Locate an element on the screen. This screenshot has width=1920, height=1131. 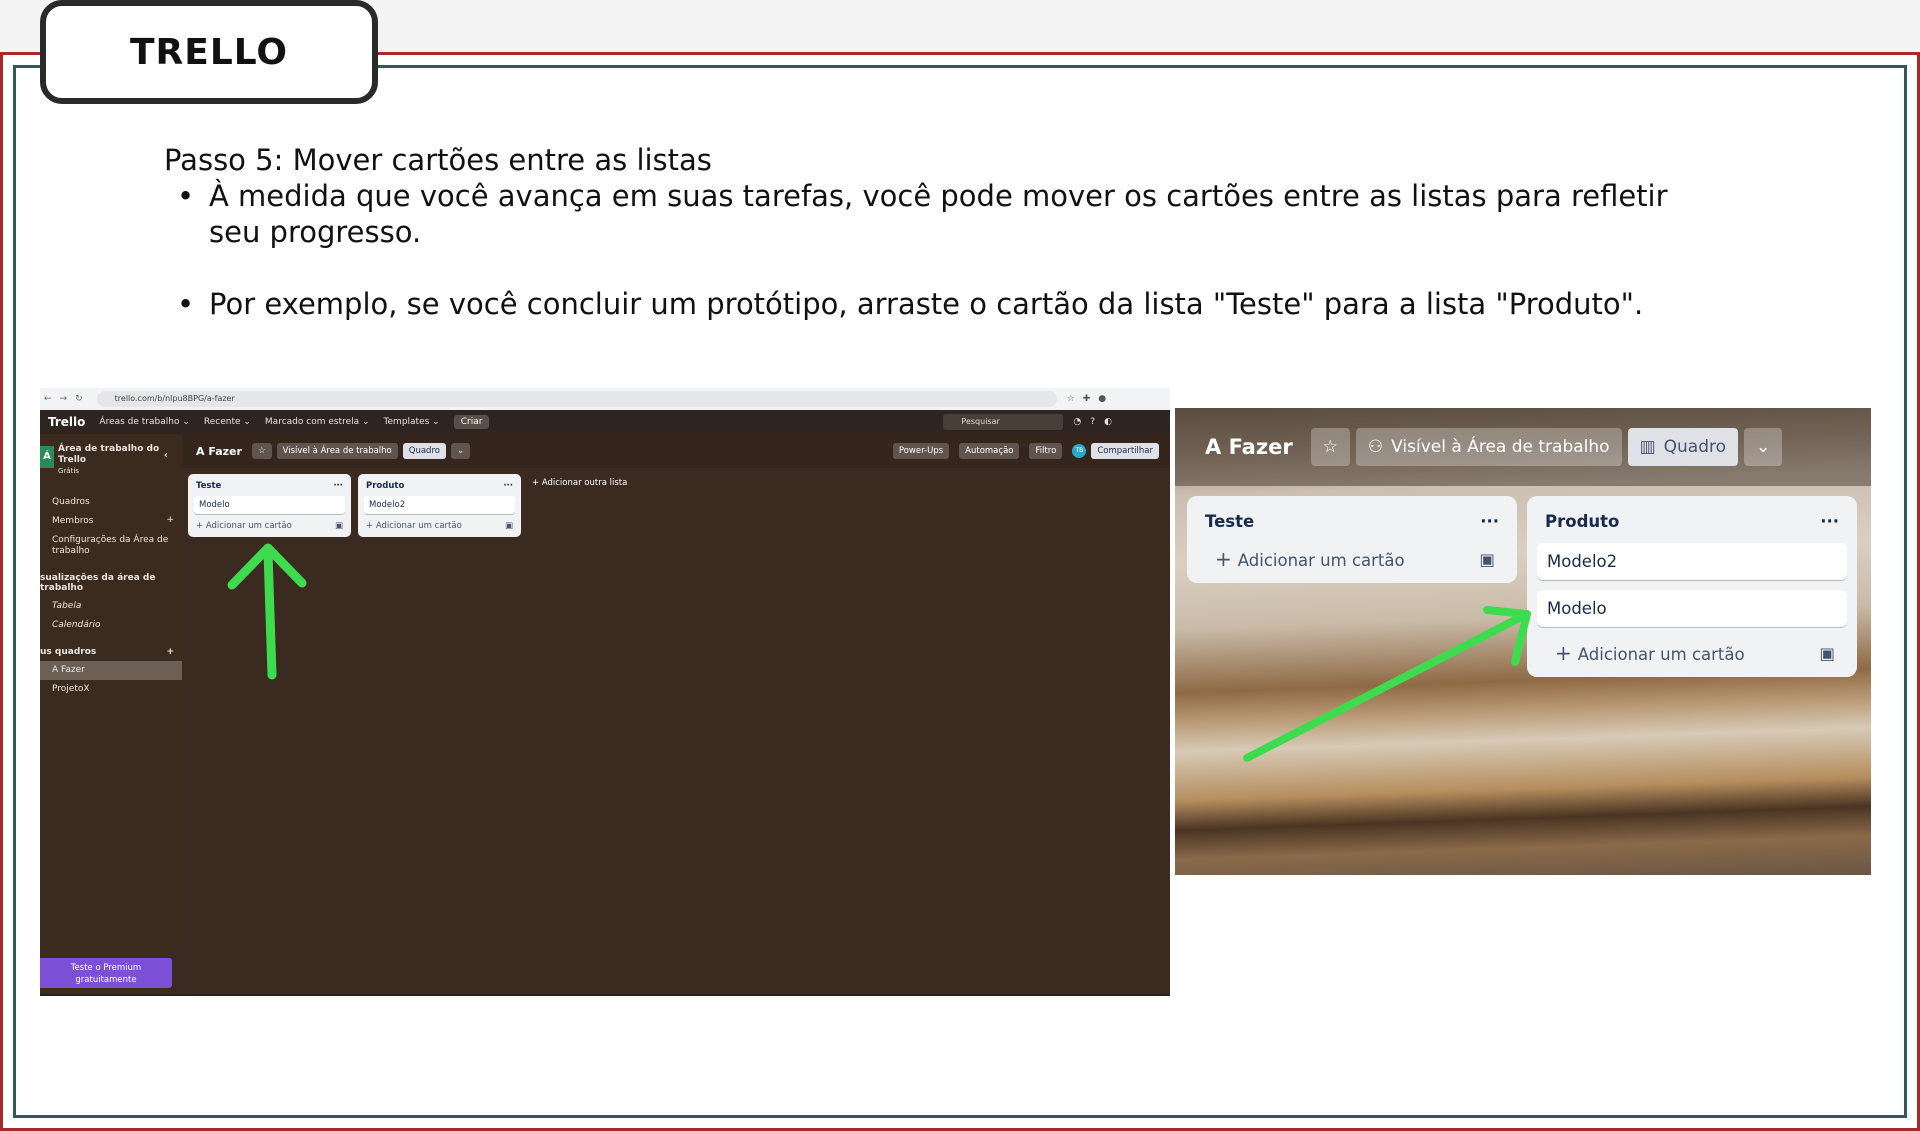
filter-button: Filtro is located at coordinates (1046, 451).